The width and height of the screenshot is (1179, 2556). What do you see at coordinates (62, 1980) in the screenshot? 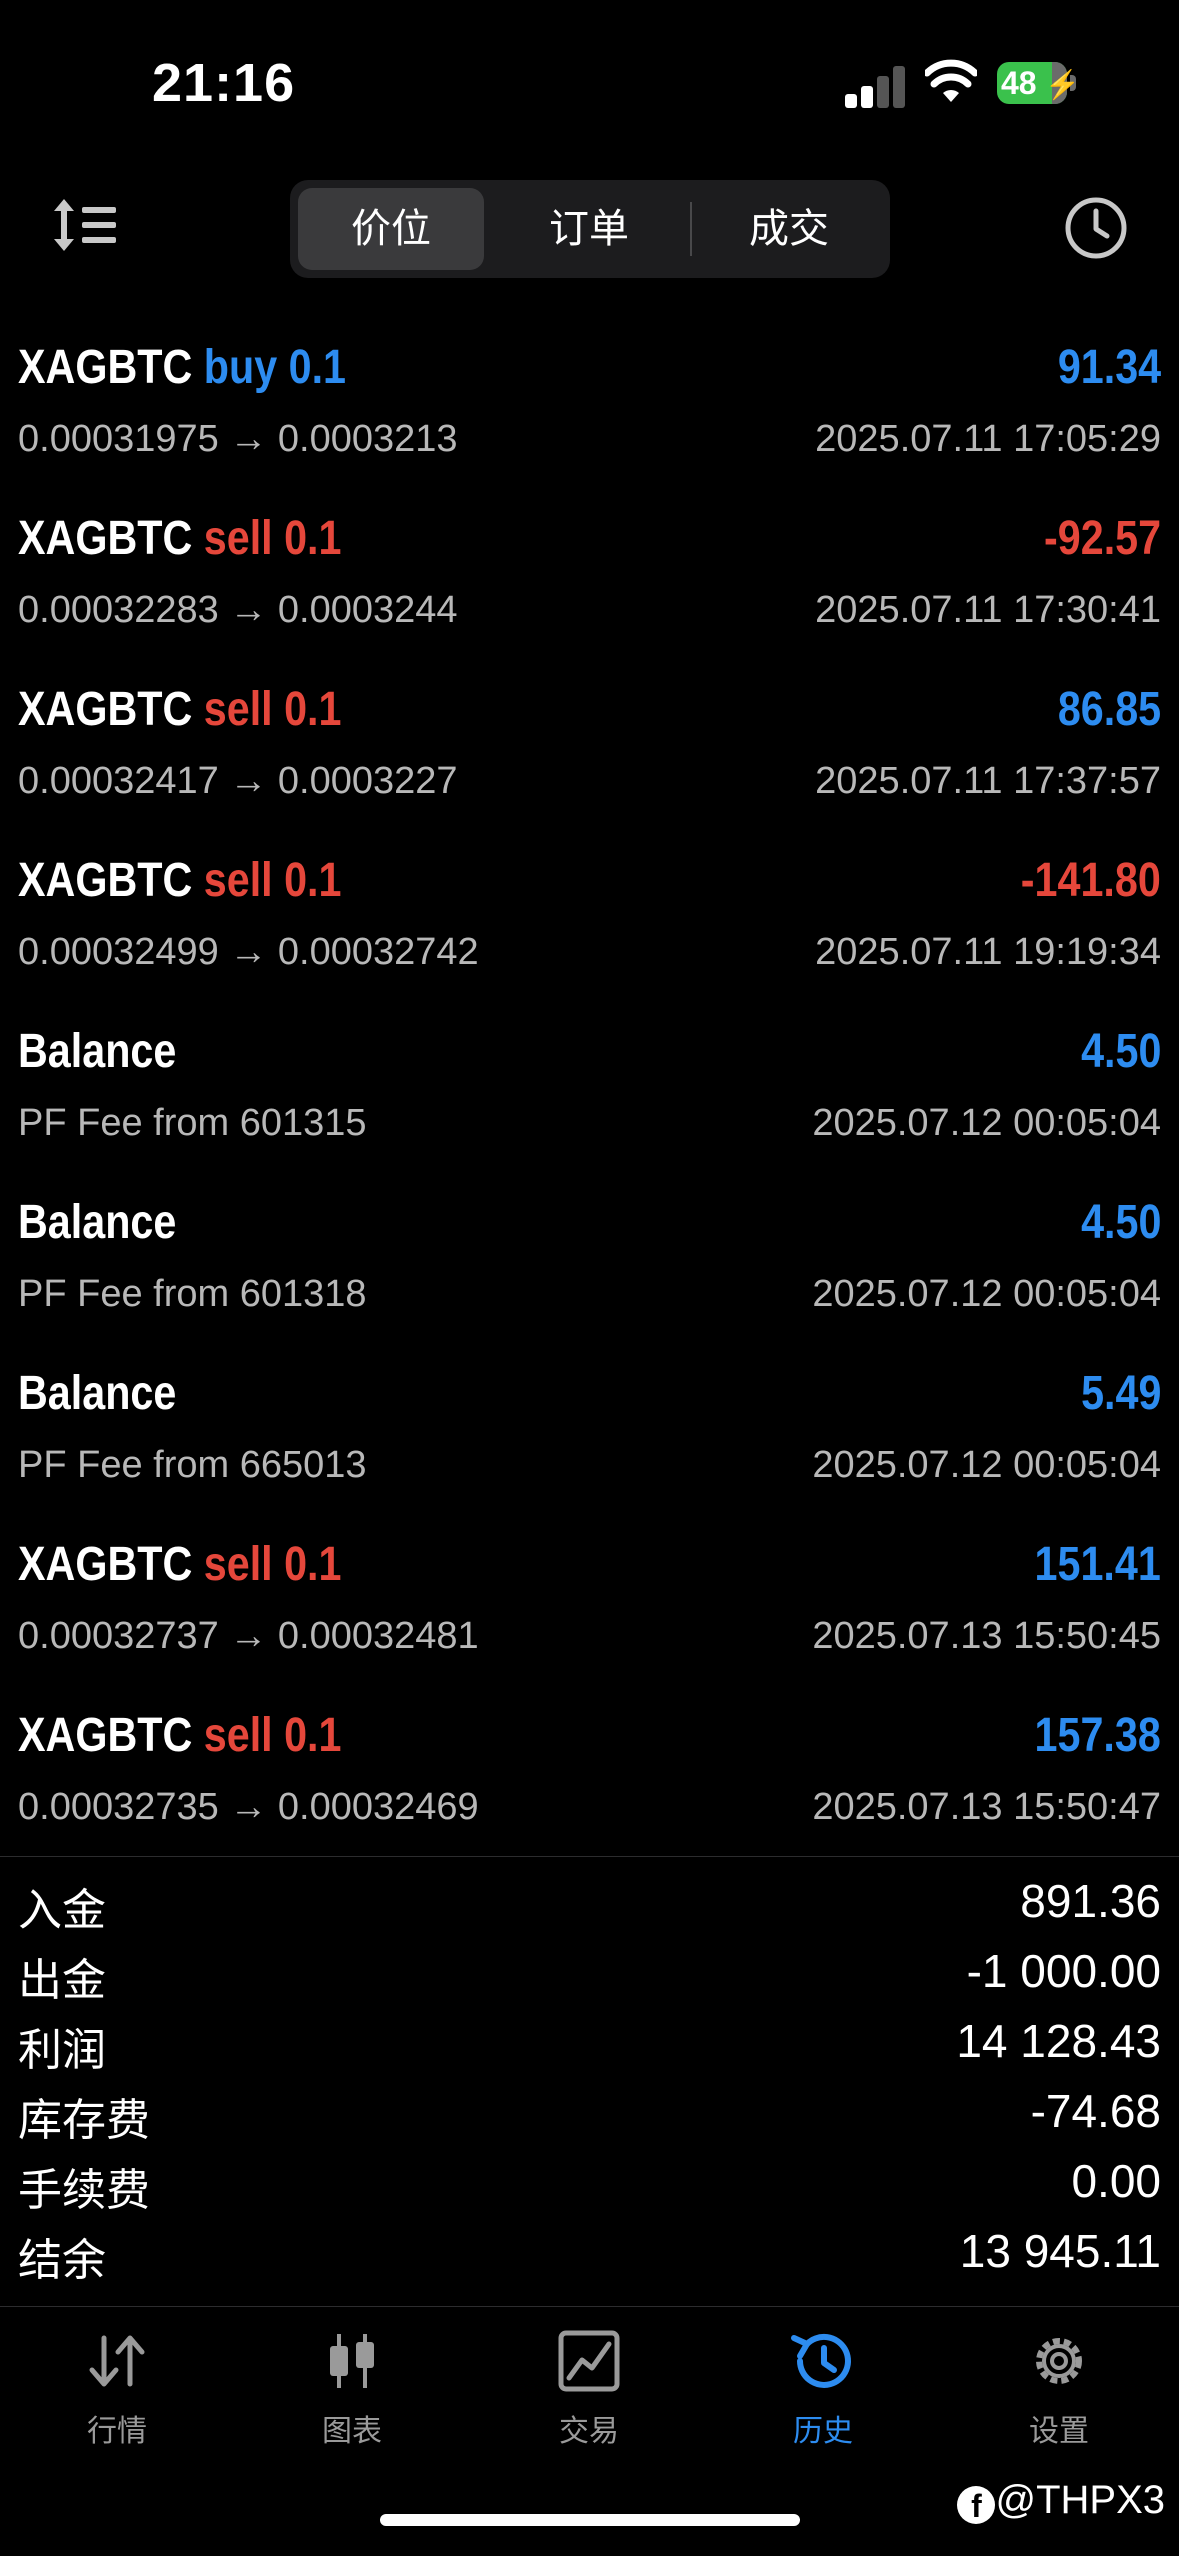
I see `summary-label: 出金` at bounding box center [62, 1980].